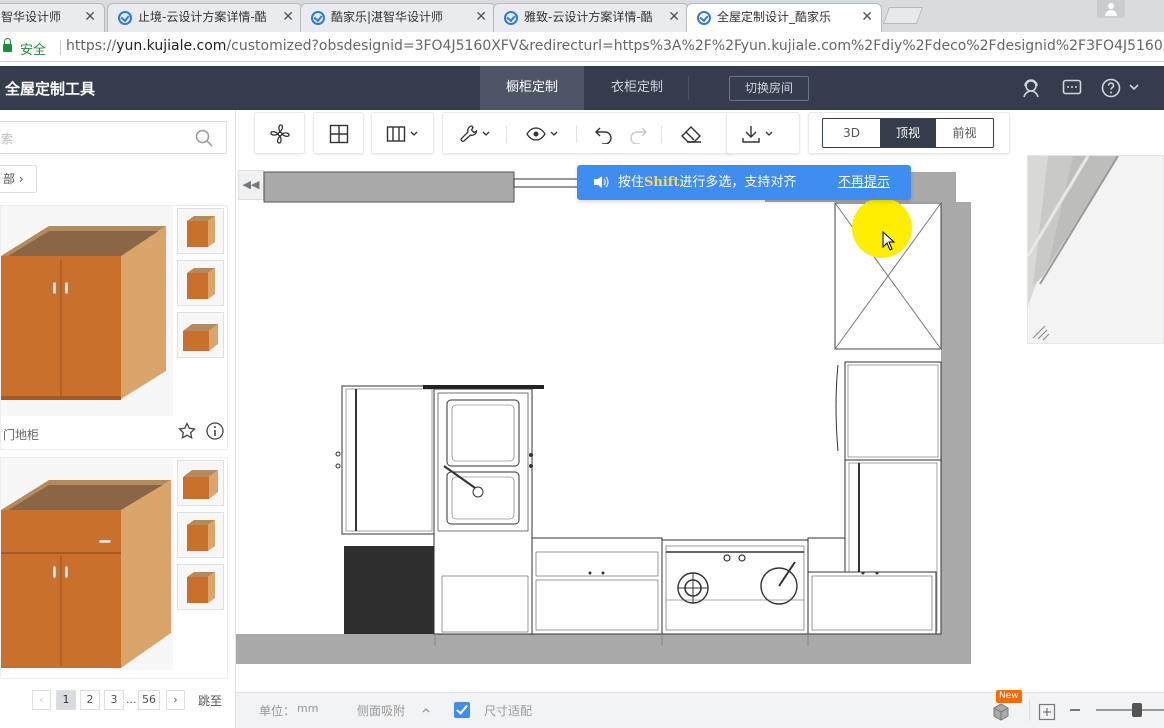  What do you see at coordinates (204, 138) in the screenshot?
I see `search-icon` at bounding box center [204, 138].